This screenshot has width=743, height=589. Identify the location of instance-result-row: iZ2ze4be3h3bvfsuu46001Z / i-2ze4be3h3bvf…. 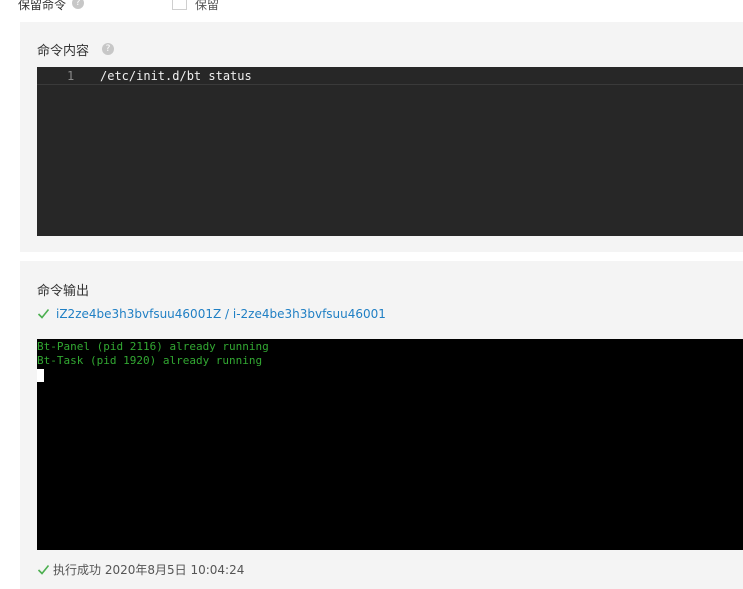
(211, 314).